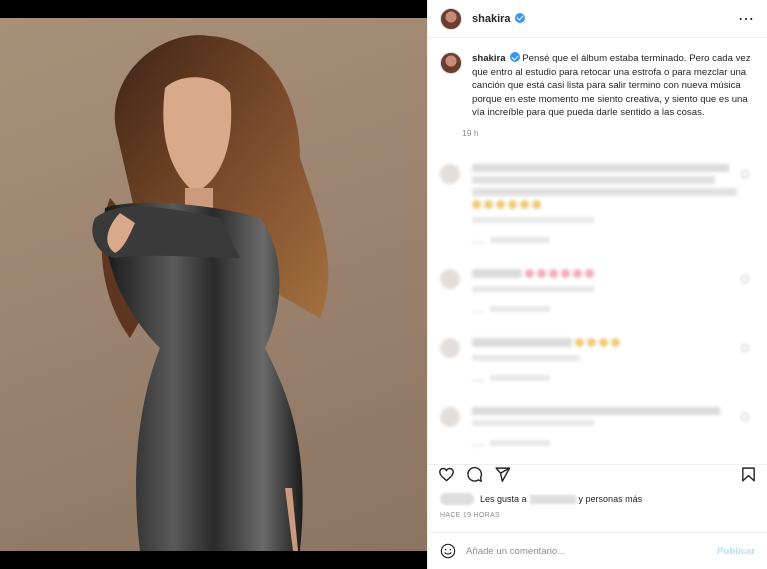 Image resolution: width=767 pixels, height=569 pixels. I want to click on author-username-text: shakira, so click(491, 19).